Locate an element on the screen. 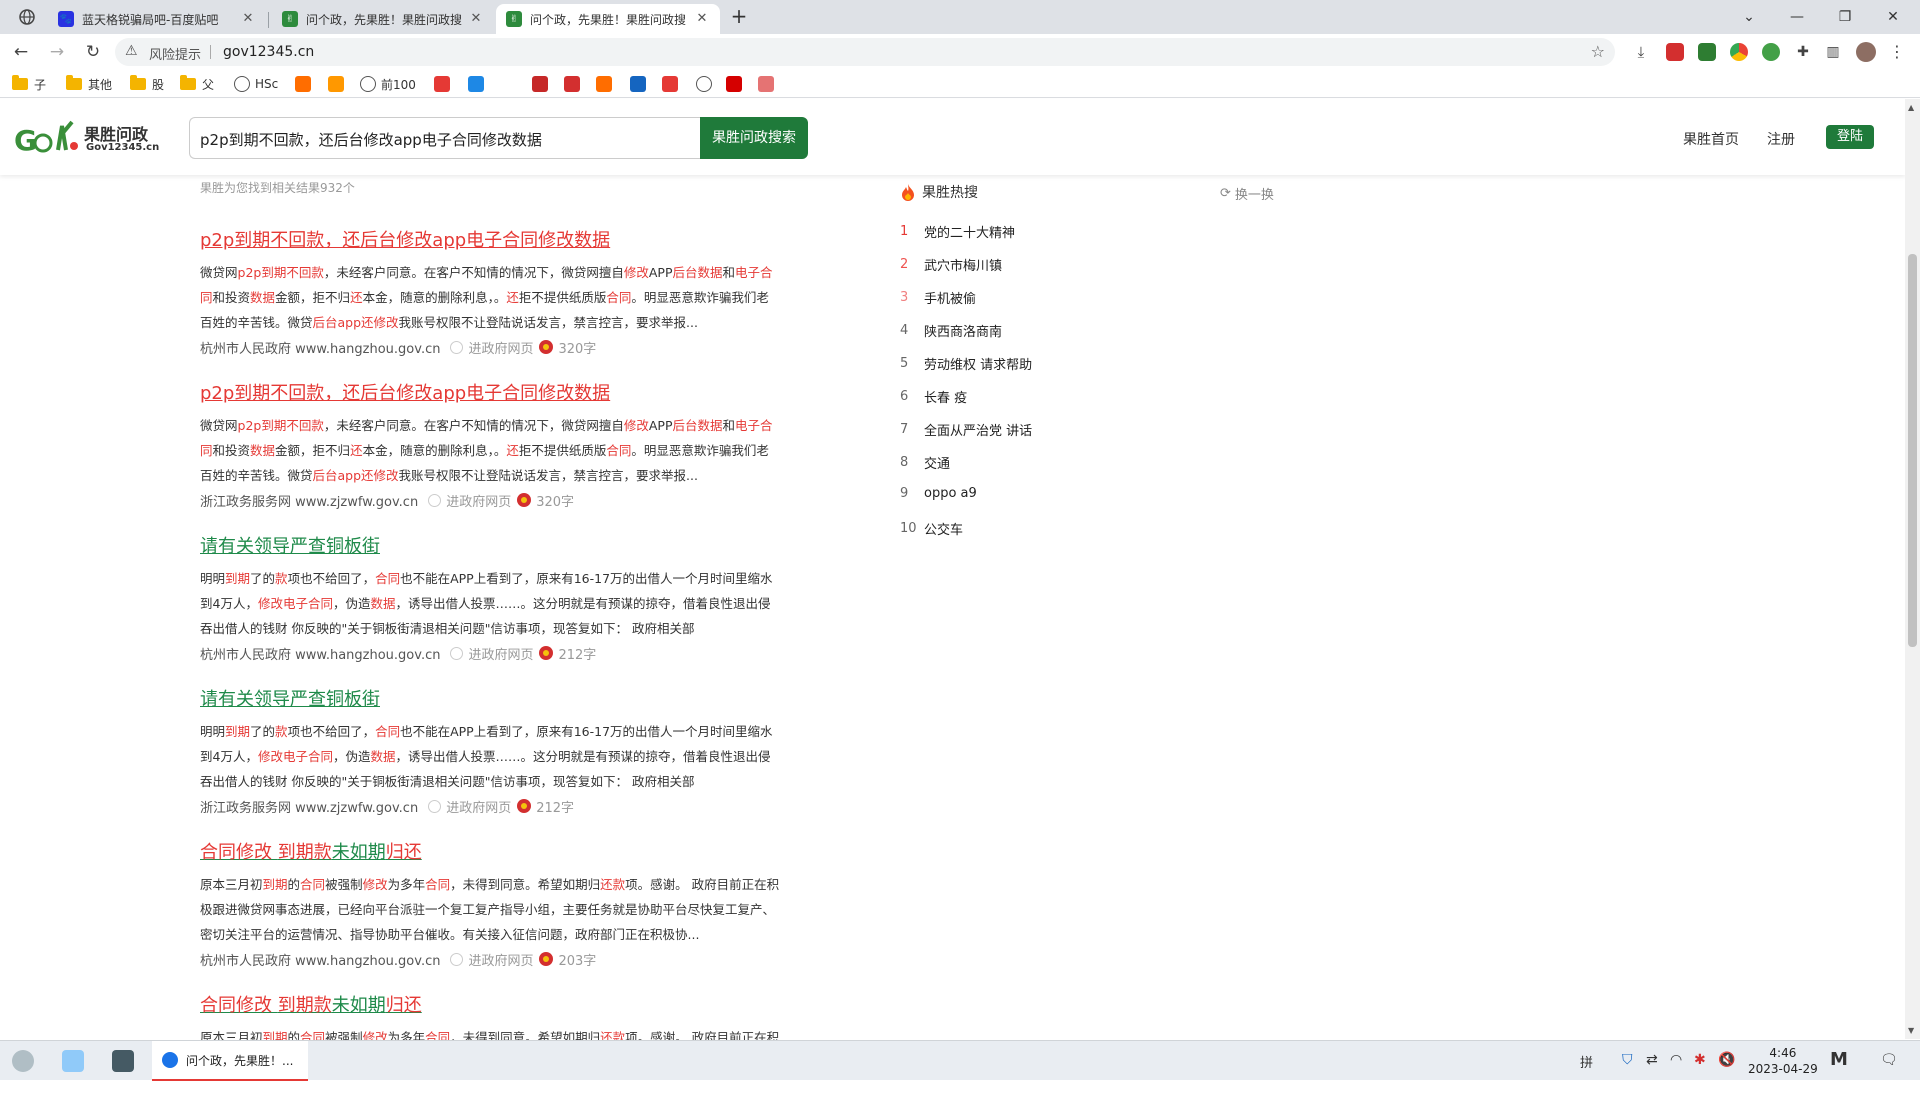  nav-register-link: 注册 is located at coordinates (1781, 139).